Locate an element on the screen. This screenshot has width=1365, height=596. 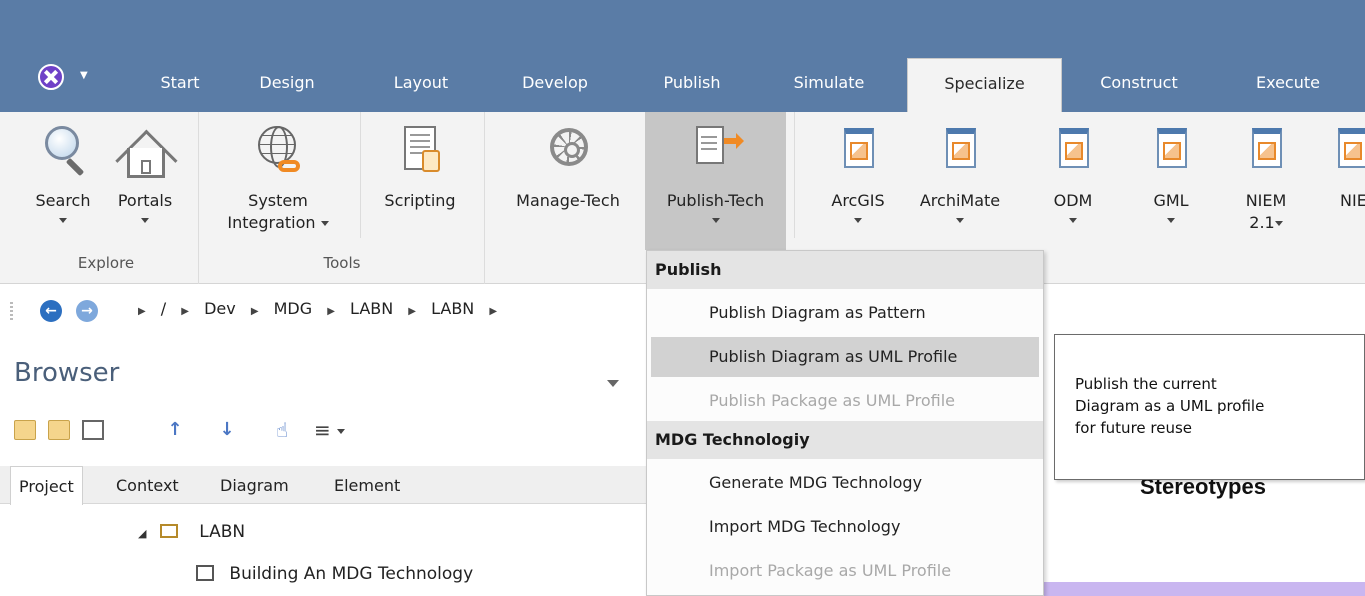
house-icon is located at coordinates (146, 158).